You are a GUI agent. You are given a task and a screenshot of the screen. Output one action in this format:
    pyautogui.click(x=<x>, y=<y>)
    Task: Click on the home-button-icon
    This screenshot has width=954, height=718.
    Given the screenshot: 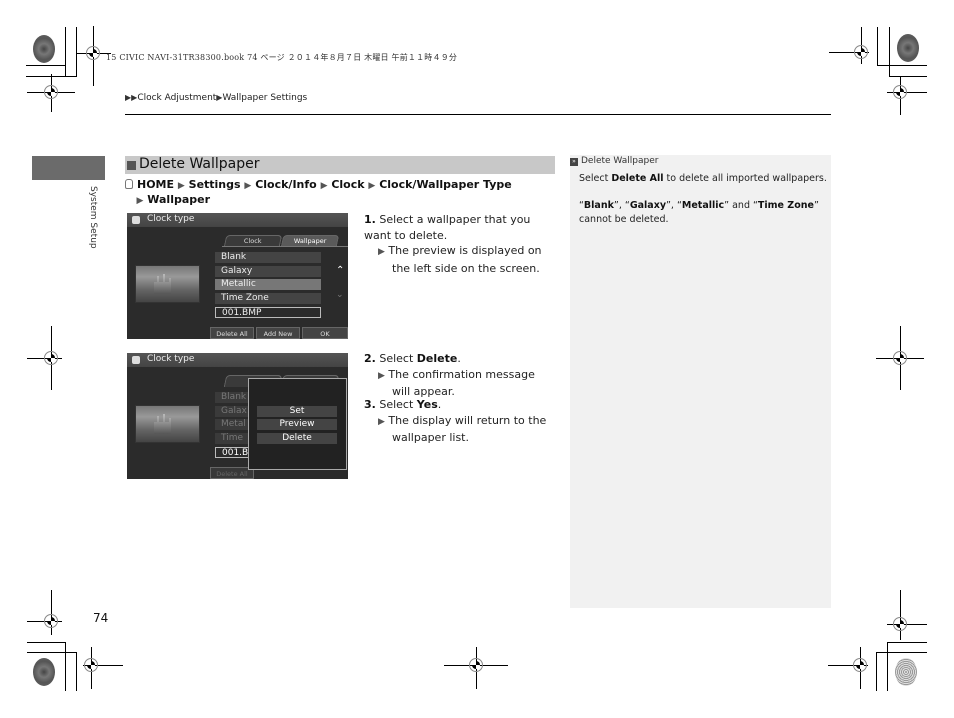 What is the action you would take?
    pyautogui.click(x=129, y=184)
    